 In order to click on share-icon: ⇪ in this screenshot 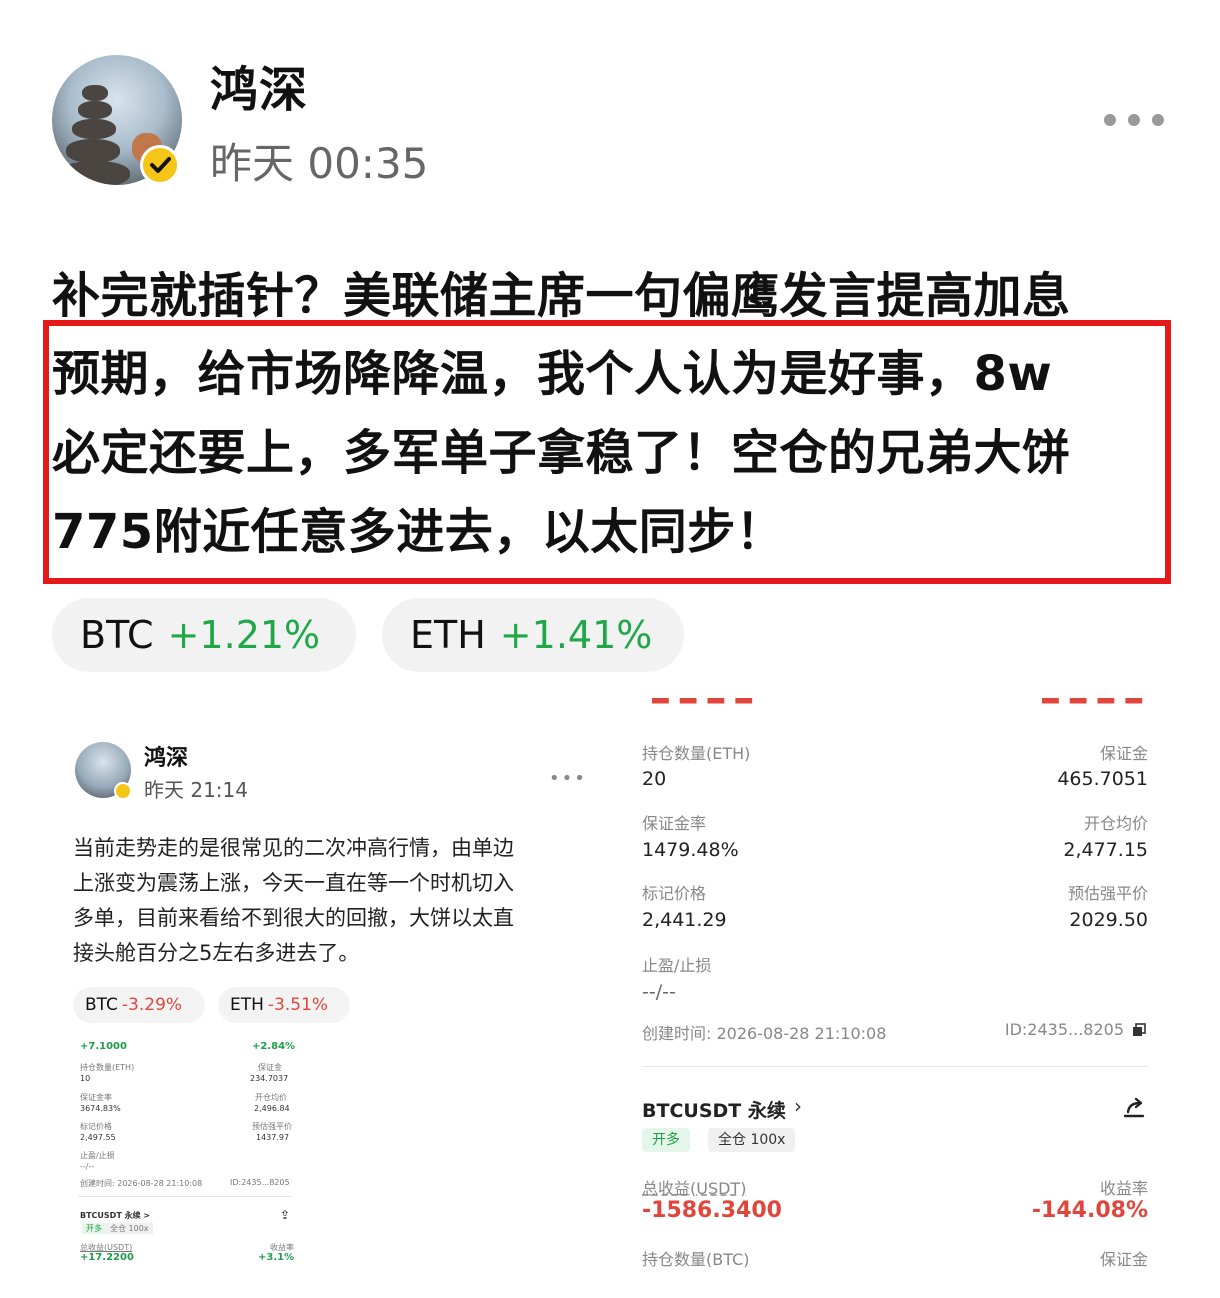, I will do `click(285, 1215)`.